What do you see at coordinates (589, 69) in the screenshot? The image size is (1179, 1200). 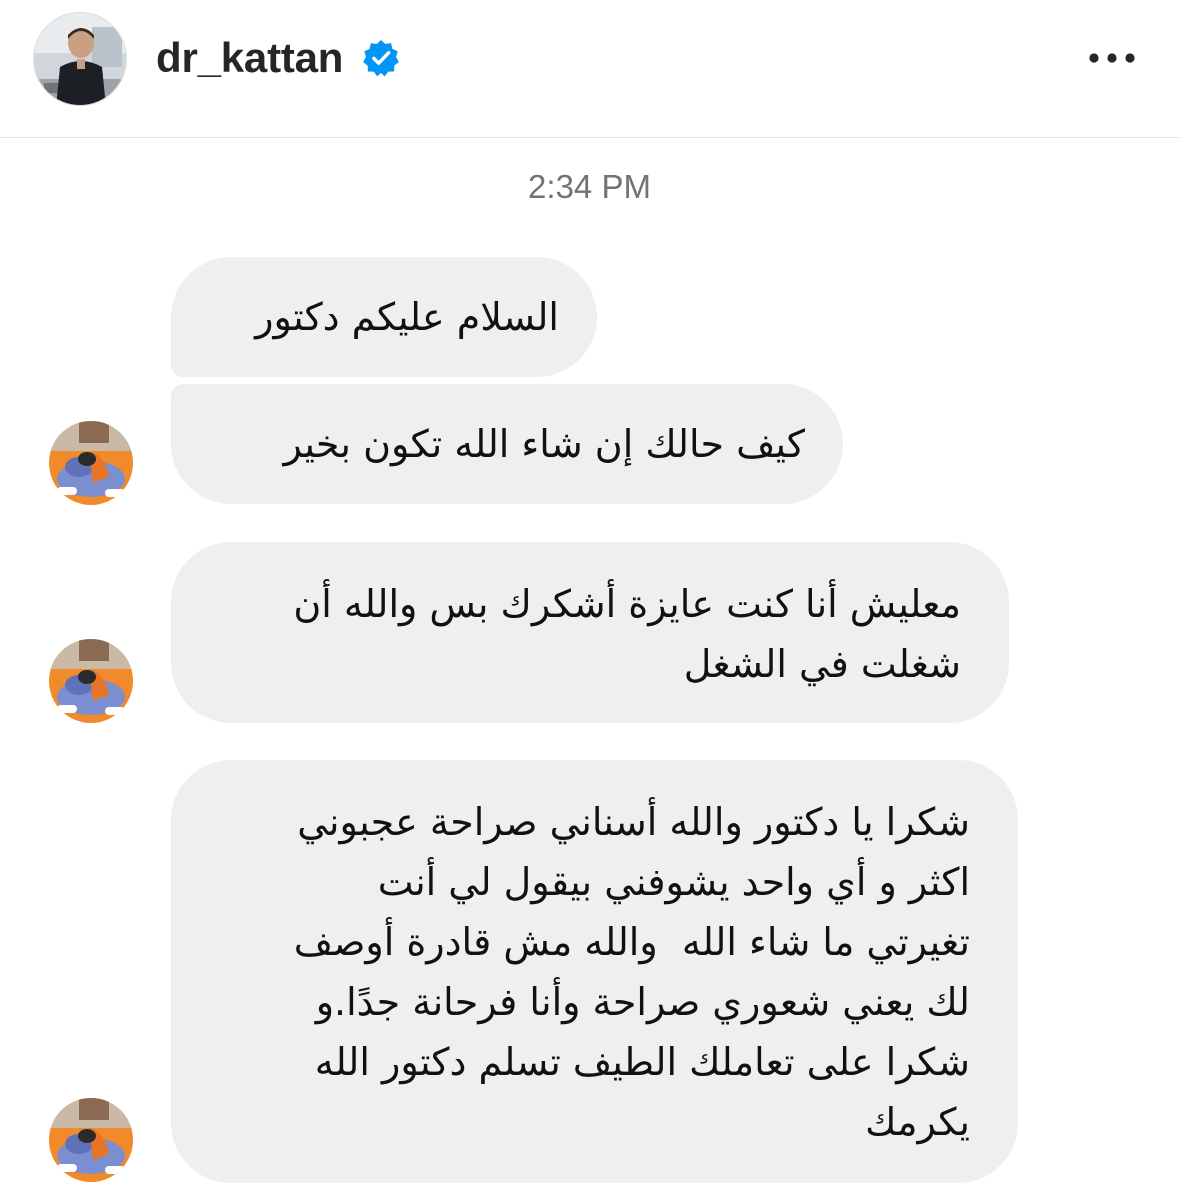 I see `thread-header: dr_kattan` at bounding box center [589, 69].